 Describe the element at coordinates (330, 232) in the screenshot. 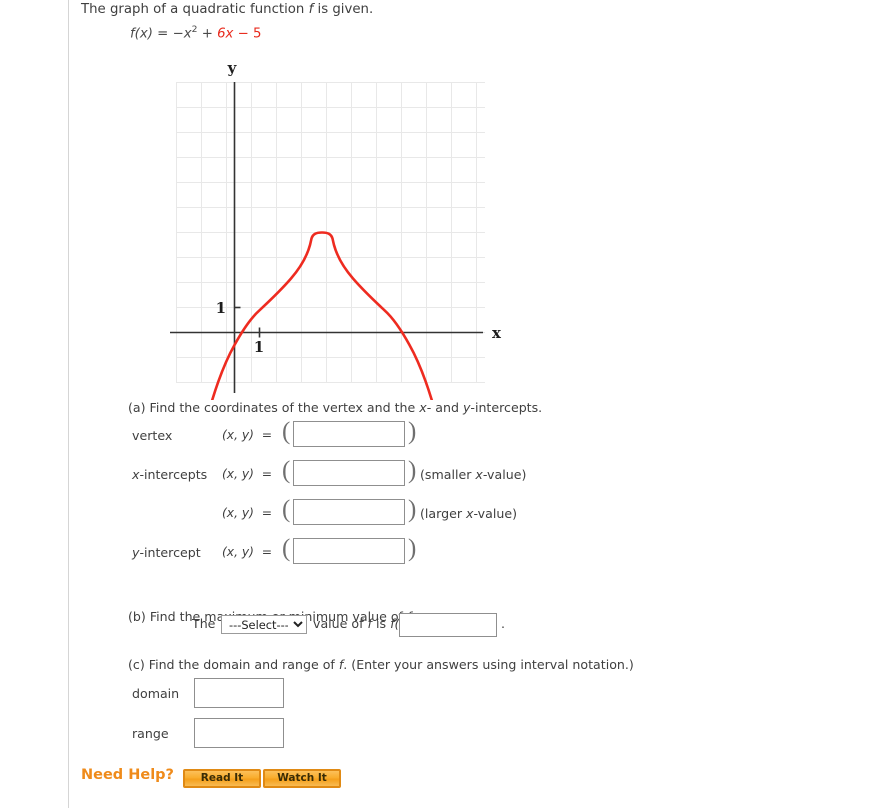

I see `graph-gridlines` at that location.